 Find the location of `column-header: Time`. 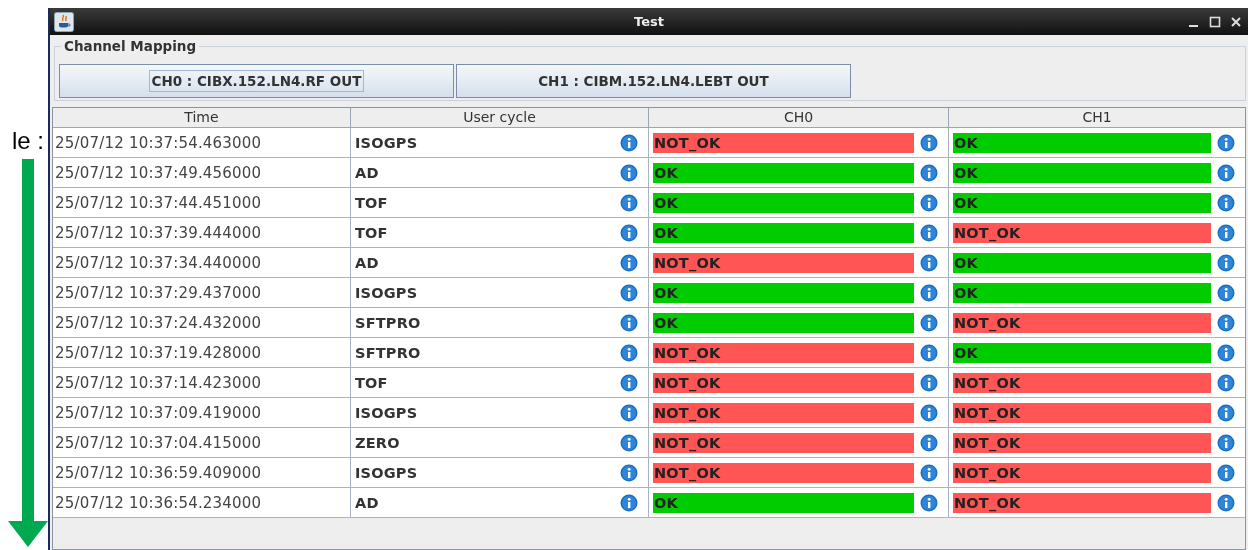

column-header: Time is located at coordinates (202, 117).